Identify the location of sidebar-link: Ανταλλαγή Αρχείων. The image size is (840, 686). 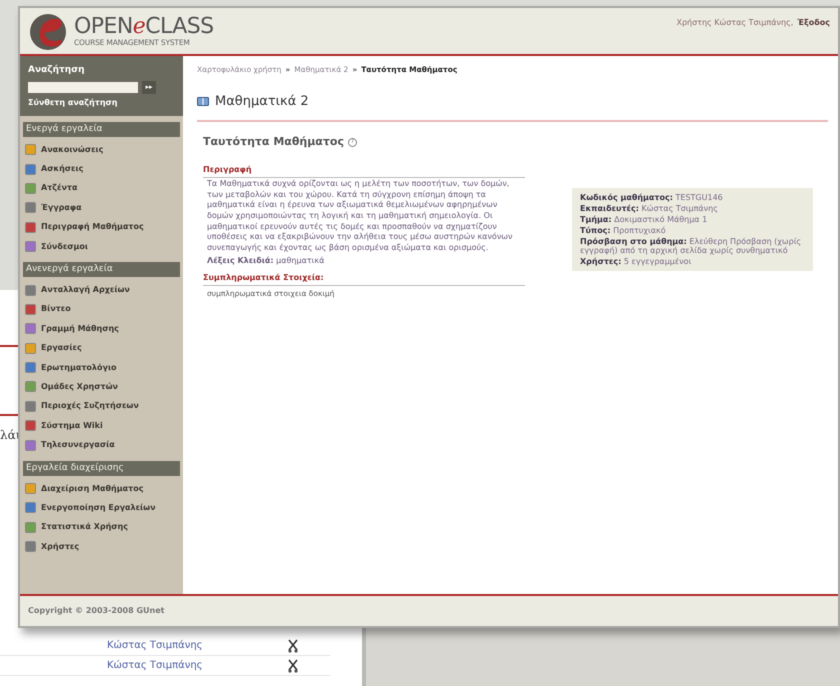
(101, 290).